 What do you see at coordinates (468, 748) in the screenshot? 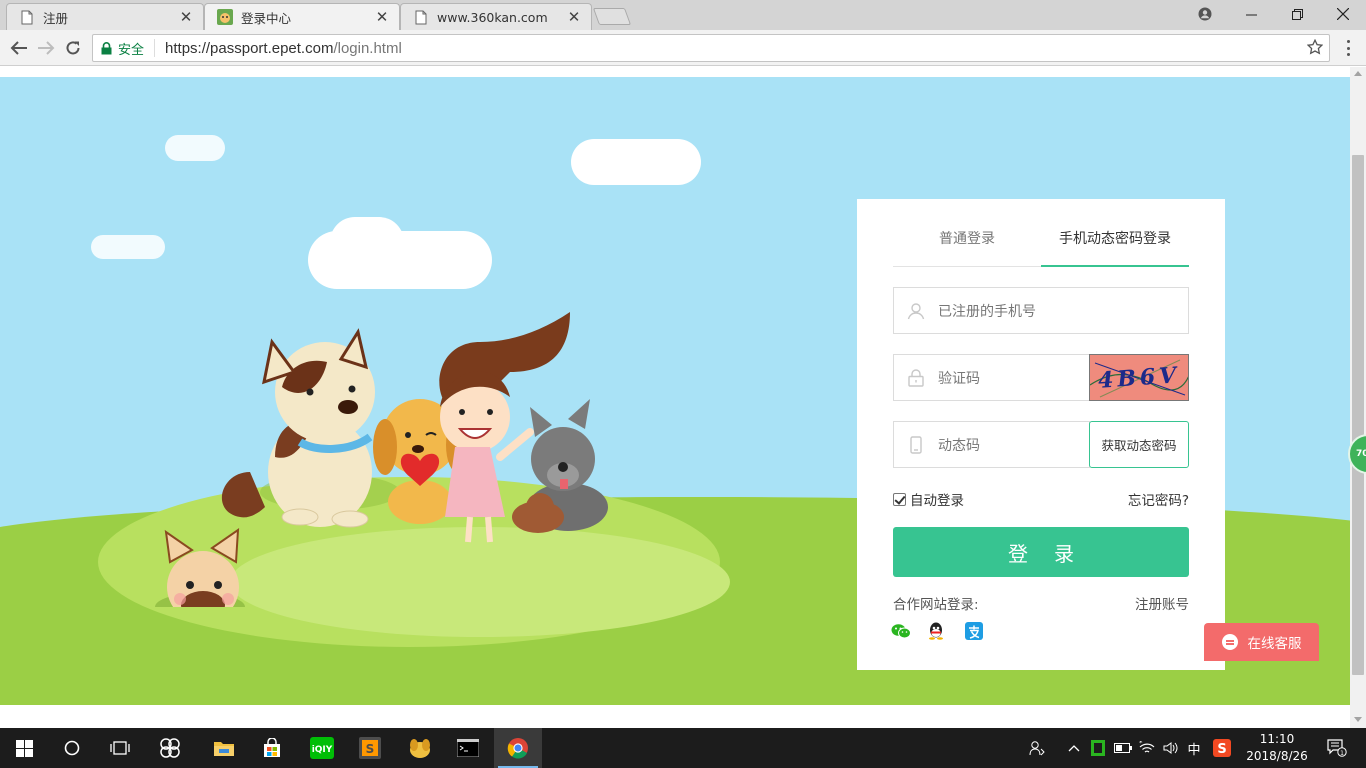
I see `cmd-icon` at bounding box center [468, 748].